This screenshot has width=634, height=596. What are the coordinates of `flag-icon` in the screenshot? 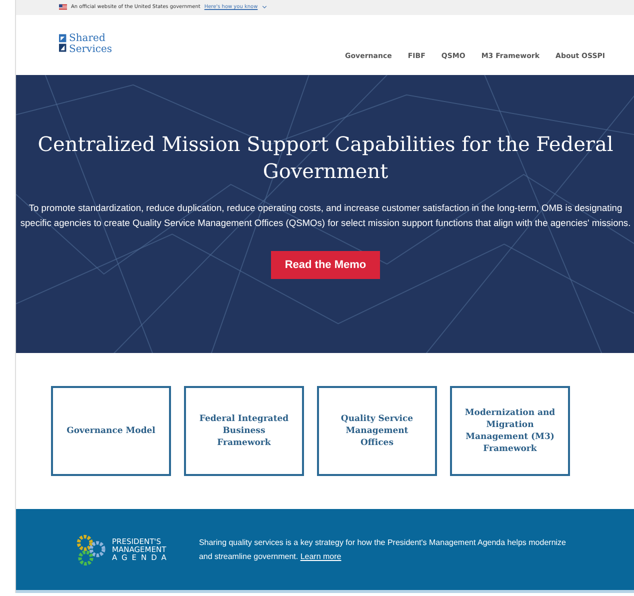 It's located at (63, 7).